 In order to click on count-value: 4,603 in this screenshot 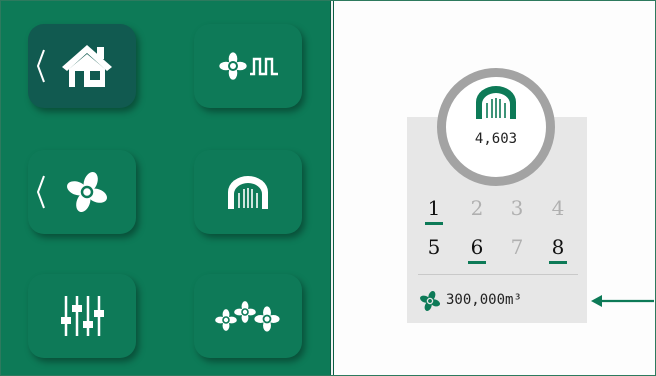, I will do `click(496, 139)`.